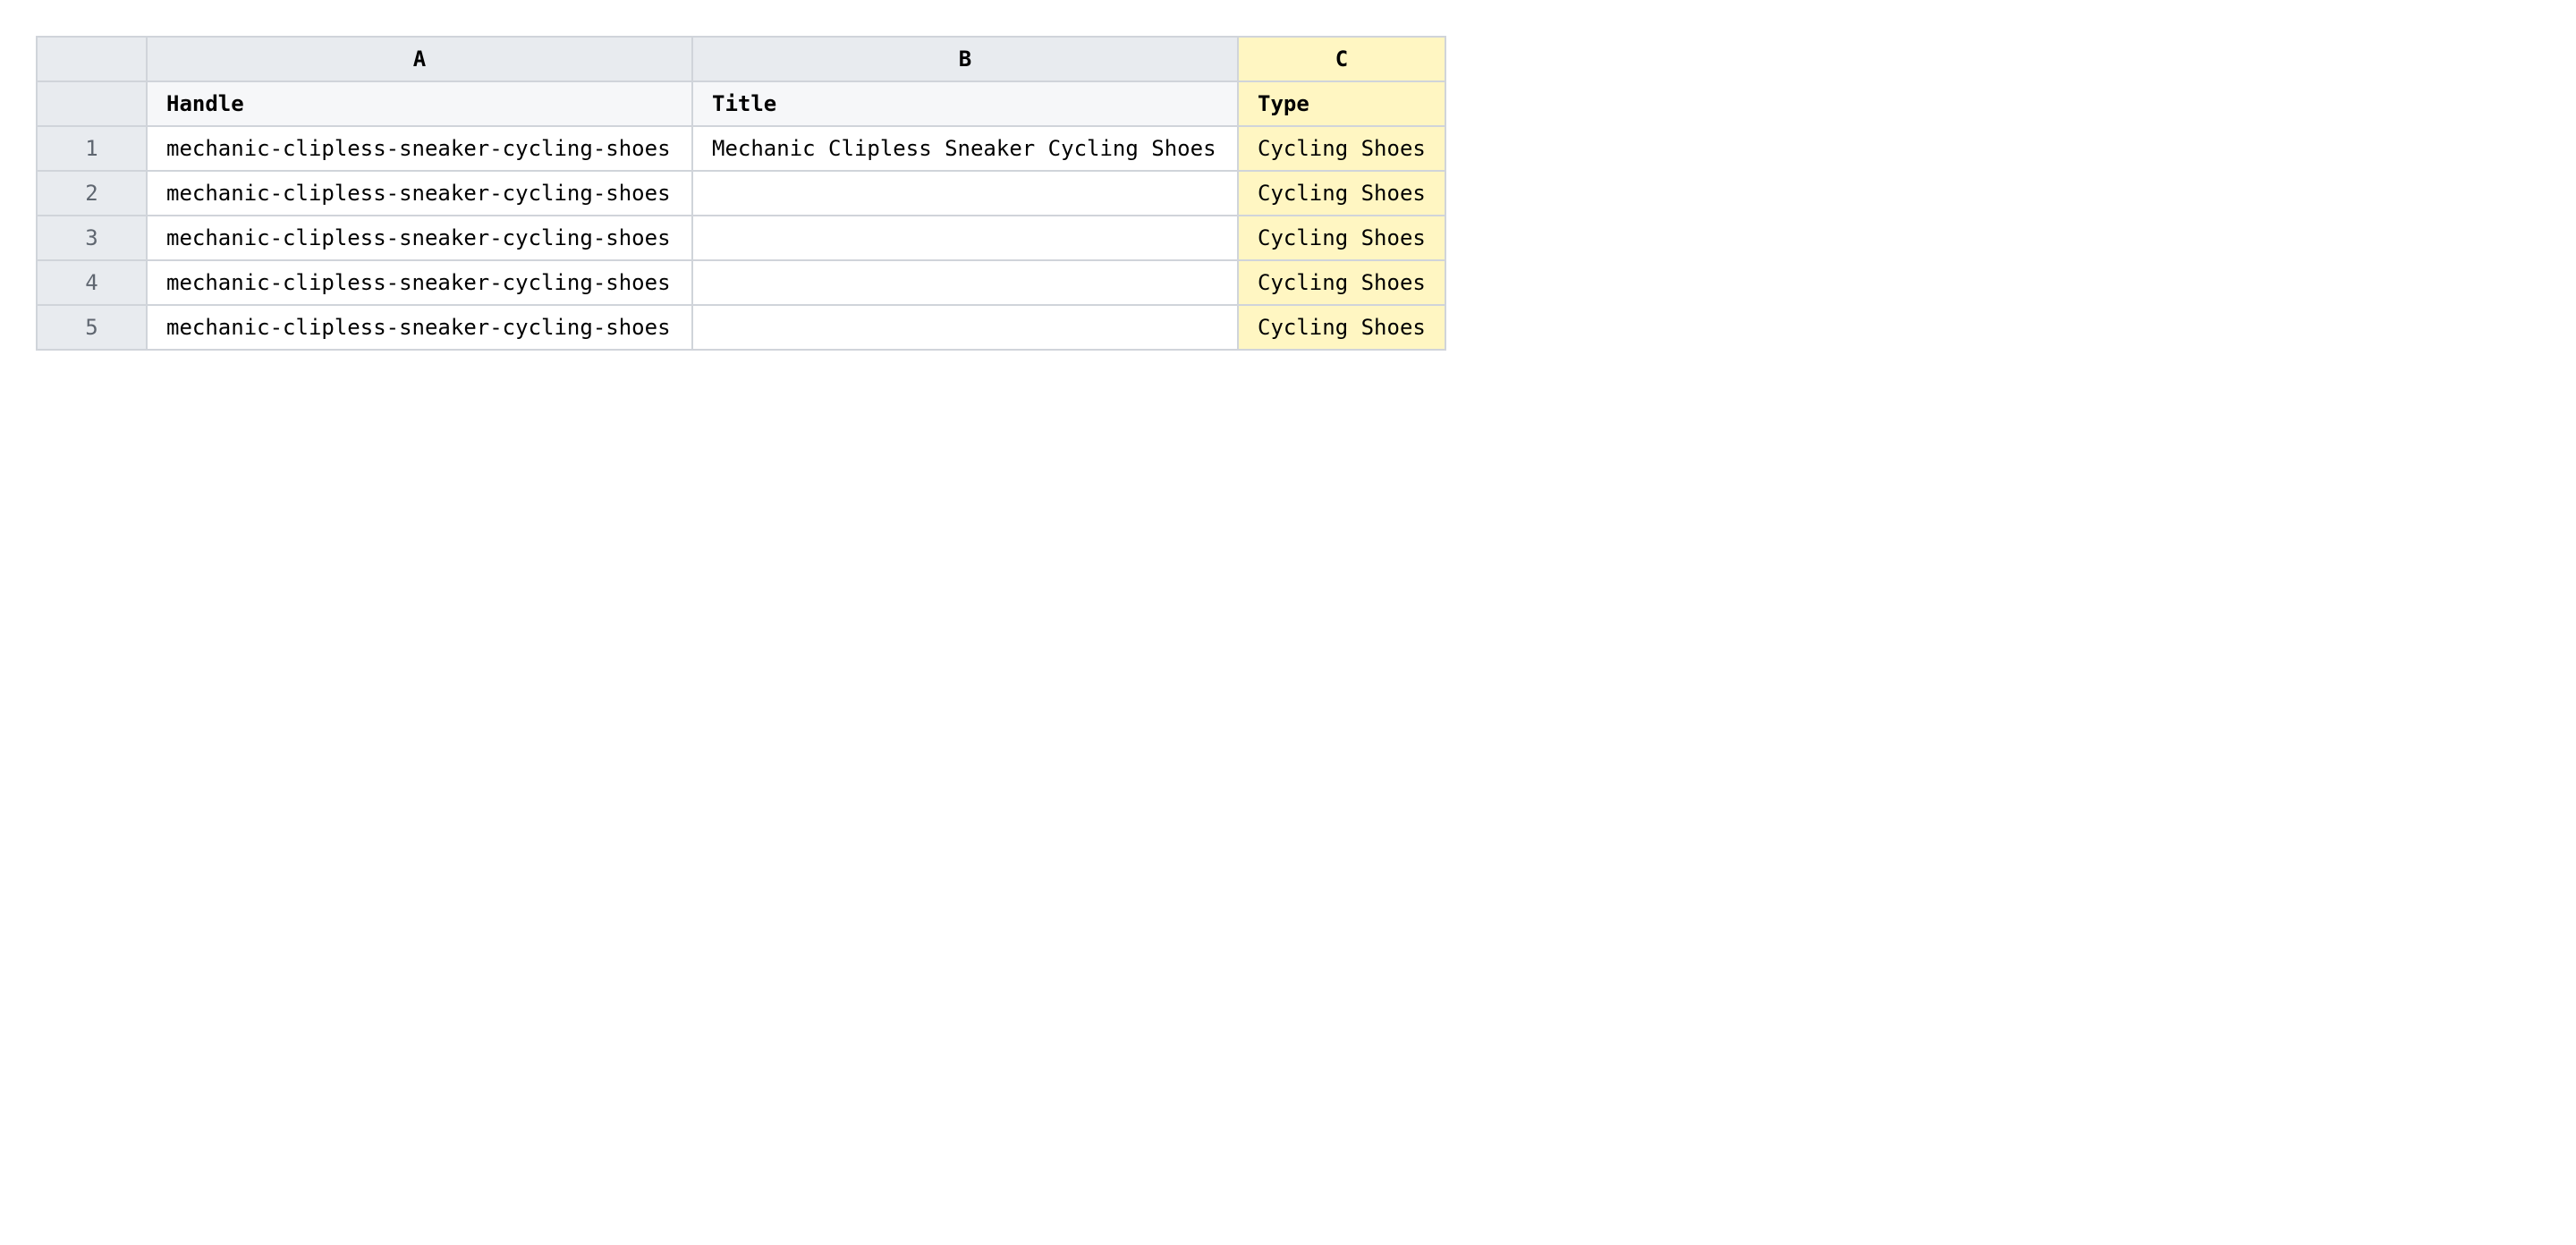 Image resolution: width=2576 pixels, height=1245 pixels. I want to click on row-header-2: 2, so click(92, 193).